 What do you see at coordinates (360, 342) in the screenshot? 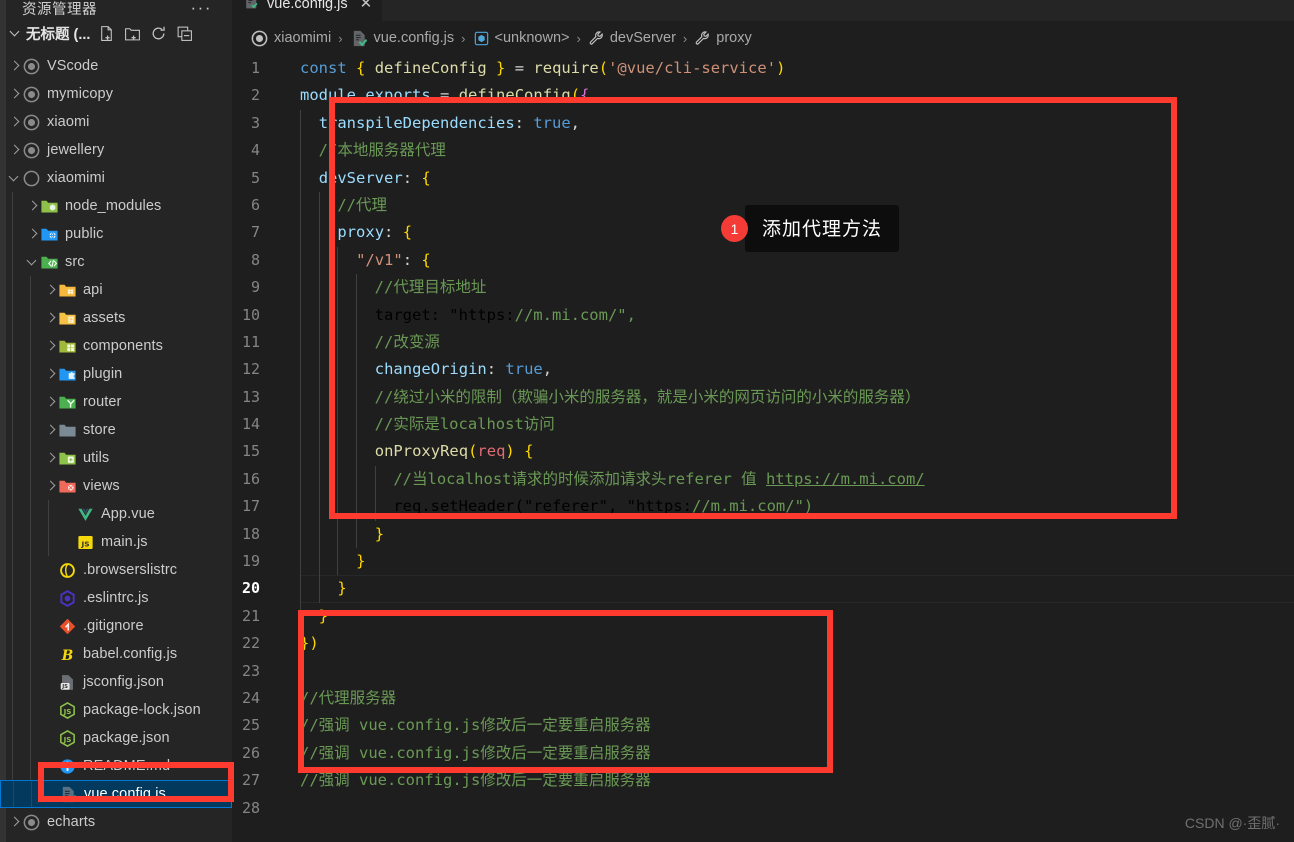
I see `code-line-text: //改变源` at bounding box center [360, 342].